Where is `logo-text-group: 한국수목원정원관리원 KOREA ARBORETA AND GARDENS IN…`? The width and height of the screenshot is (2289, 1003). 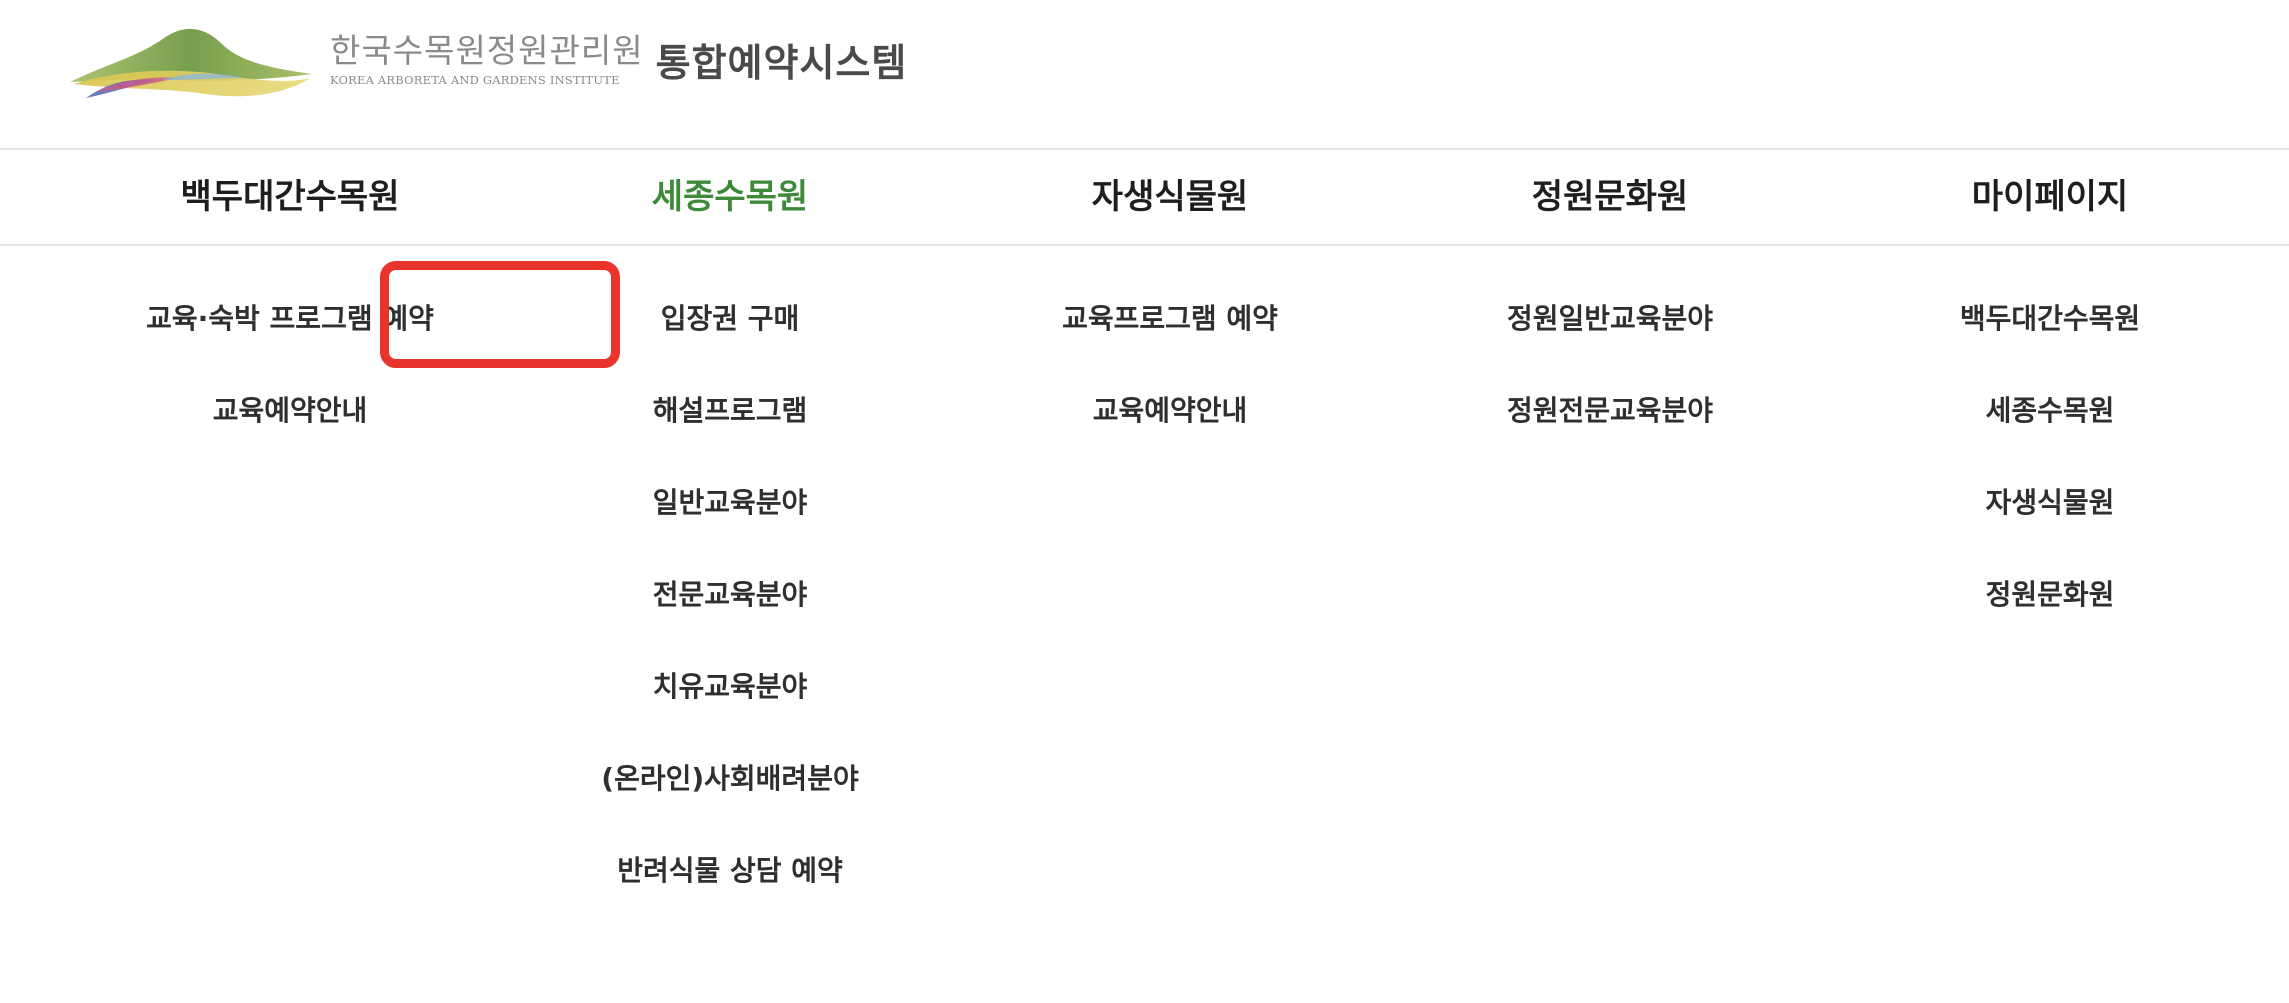
logo-text-group: 한국수목원정원관리원 KOREA ARBORETA AND GARDENS IN… is located at coordinates (487, 59).